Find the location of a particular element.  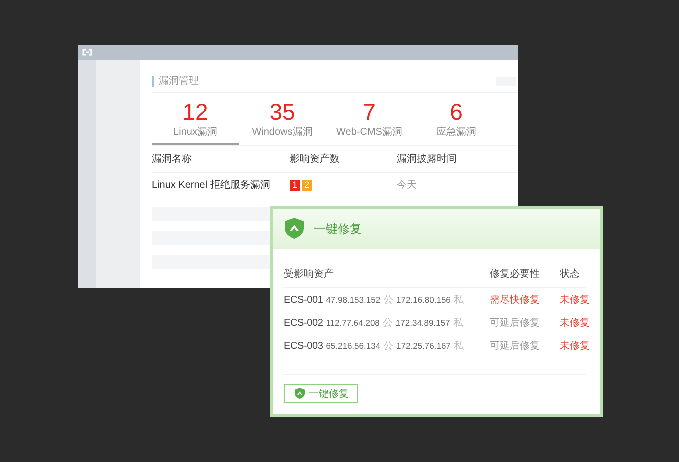

section-title: 漏洞管理 is located at coordinates (175, 81).